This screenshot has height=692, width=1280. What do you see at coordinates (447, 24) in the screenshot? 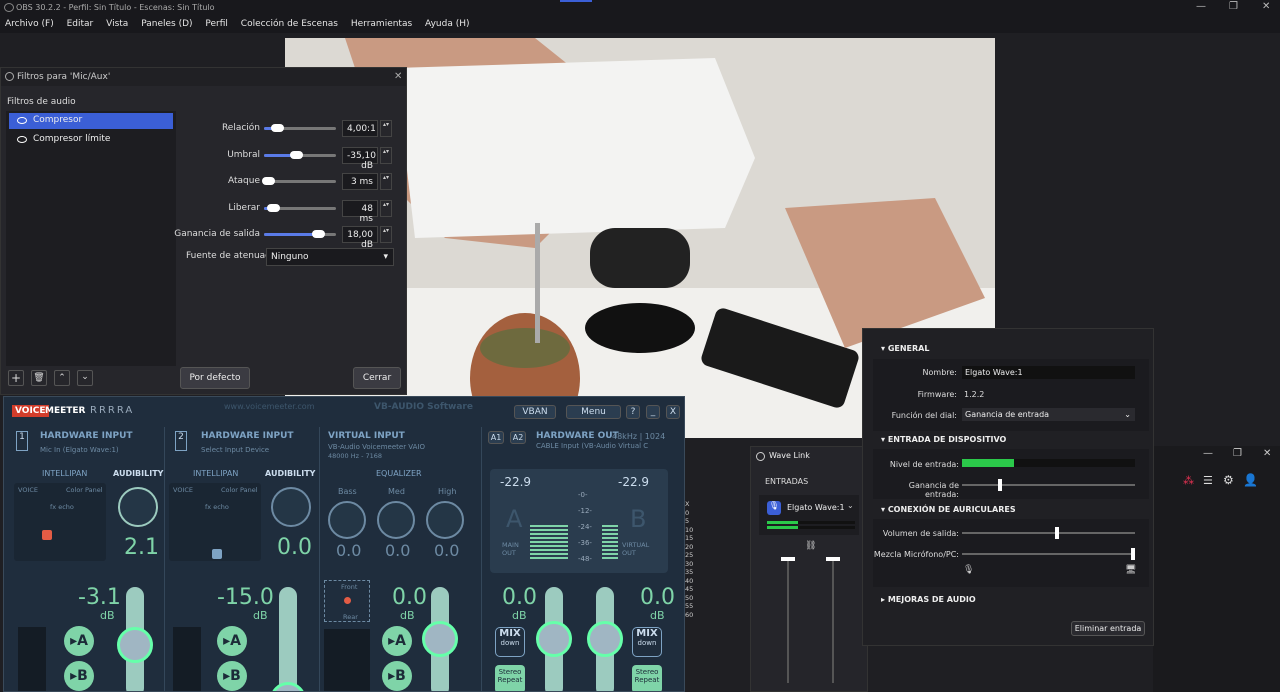
I see `menu-ayuda: Ayuda (H)` at bounding box center [447, 24].